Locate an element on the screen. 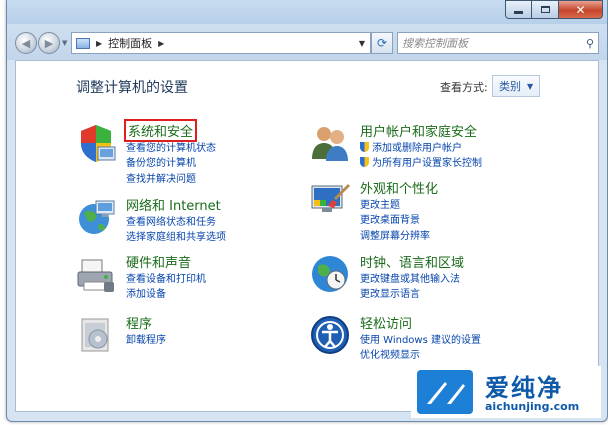 The width and height of the screenshot is (608, 425). category-title-user-accounts: 用户帐户和家庭安全 is located at coordinates (418, 130).